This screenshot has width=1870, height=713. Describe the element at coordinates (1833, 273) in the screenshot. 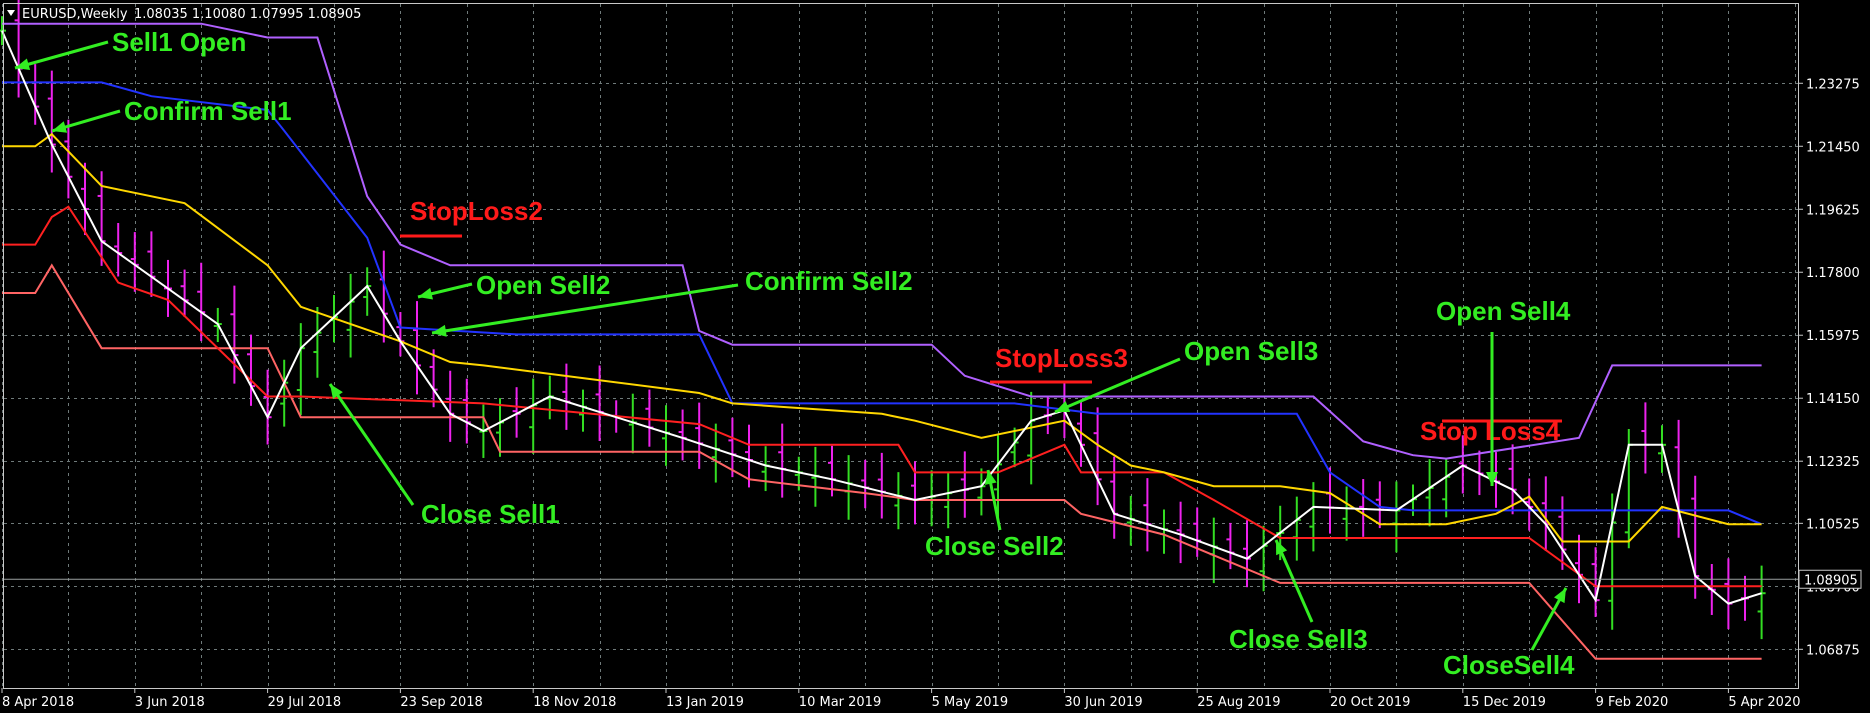

I see `y-tick-label: 1.17800` at that location.